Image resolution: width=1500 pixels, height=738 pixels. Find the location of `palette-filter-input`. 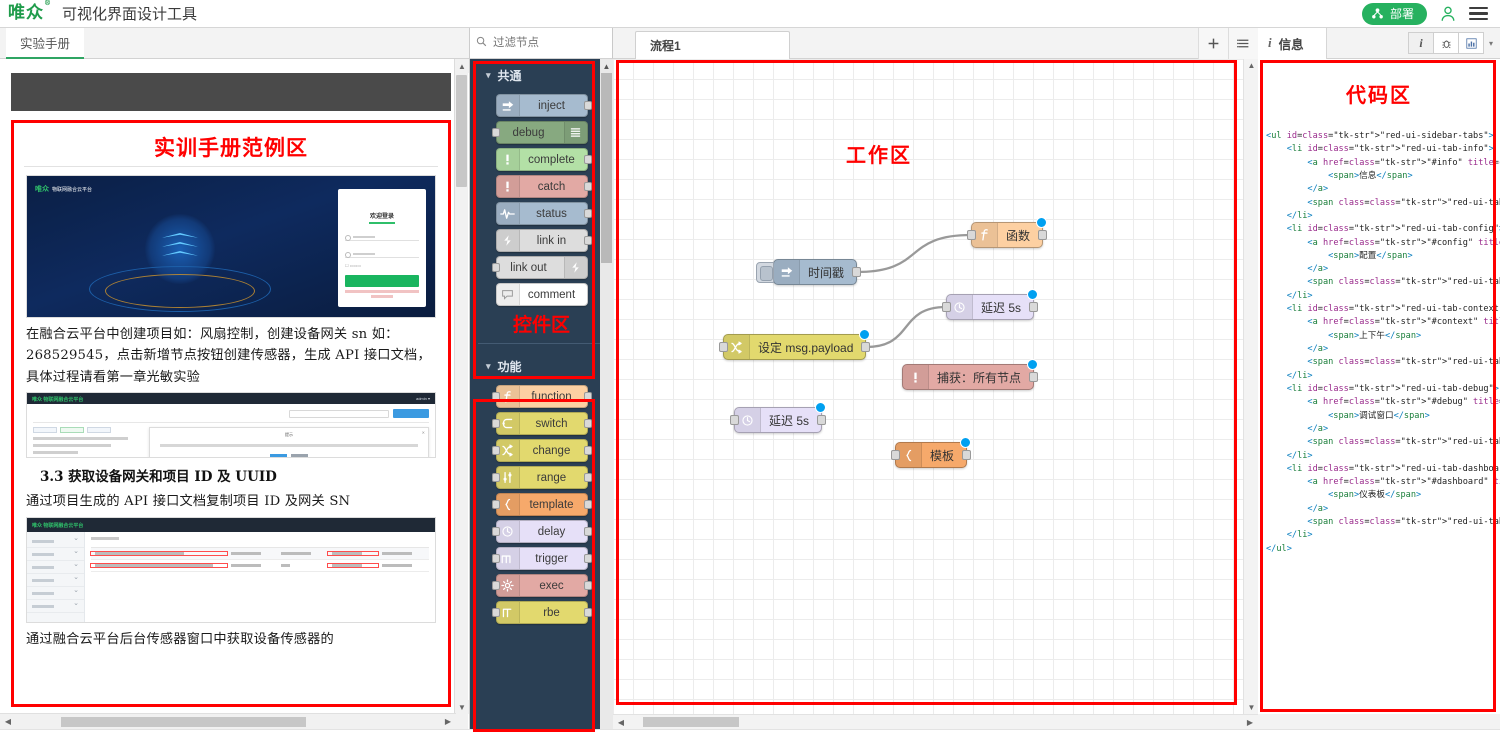

palette-filter-input is located at coordinates (546, 43).